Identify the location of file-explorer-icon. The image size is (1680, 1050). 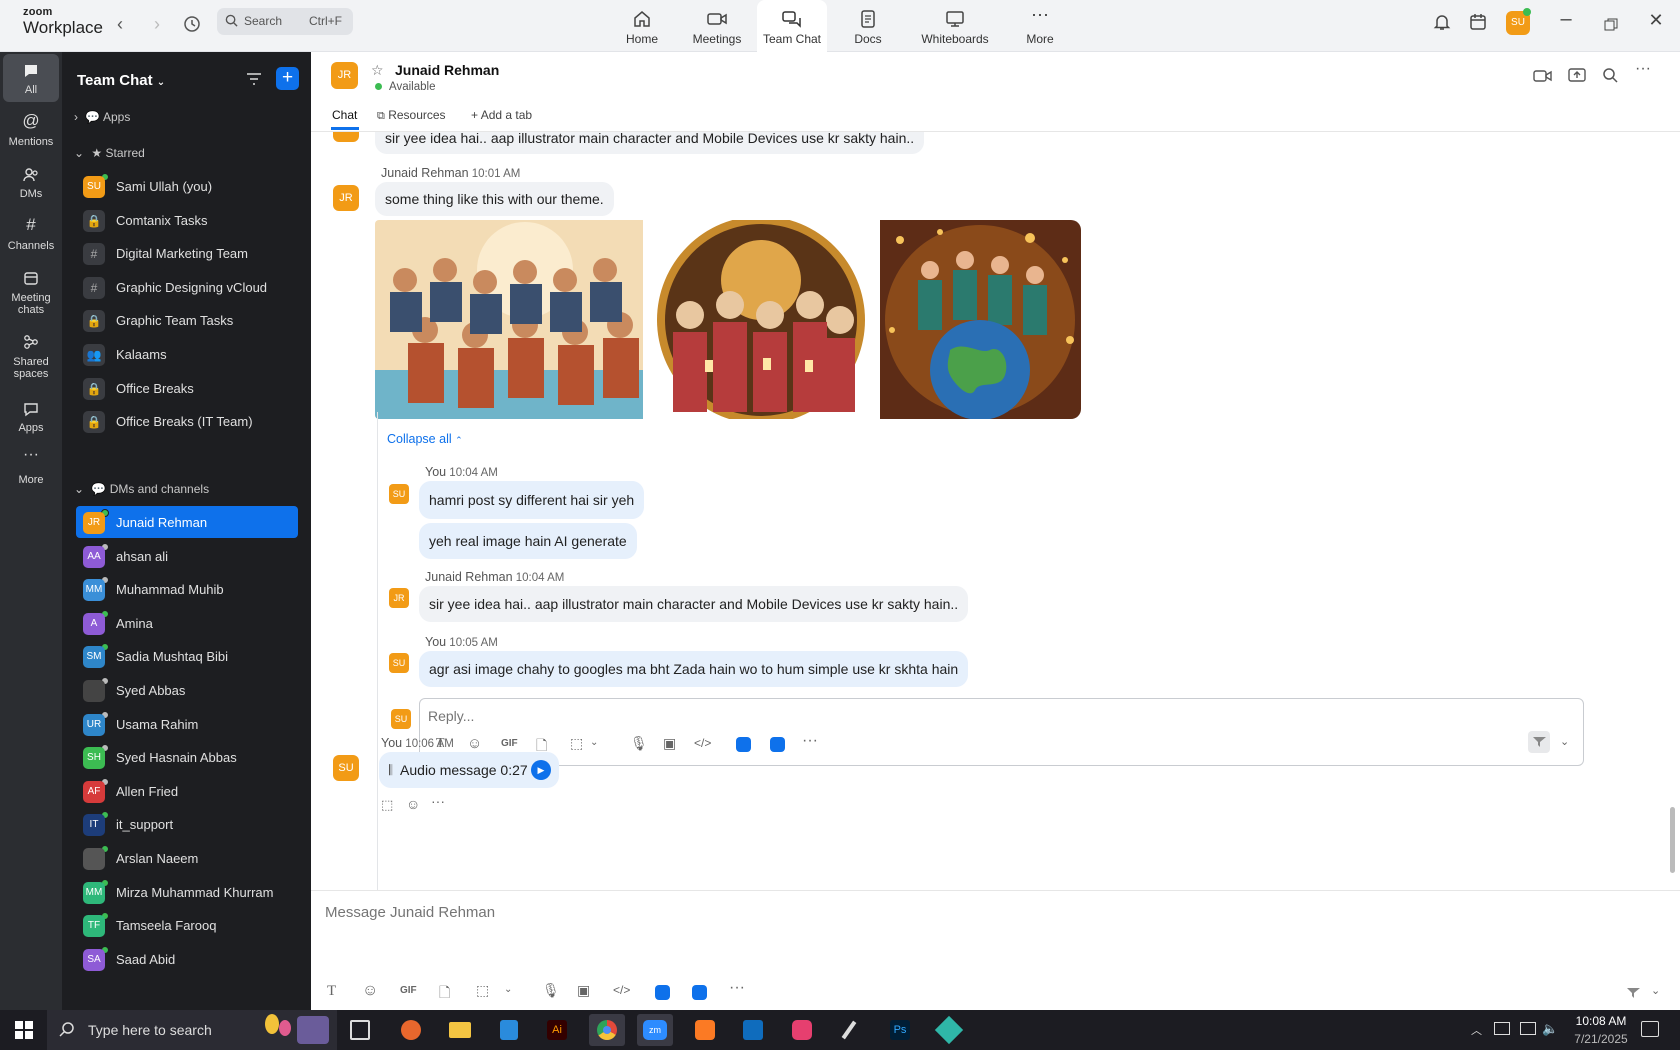
(459, 1030).